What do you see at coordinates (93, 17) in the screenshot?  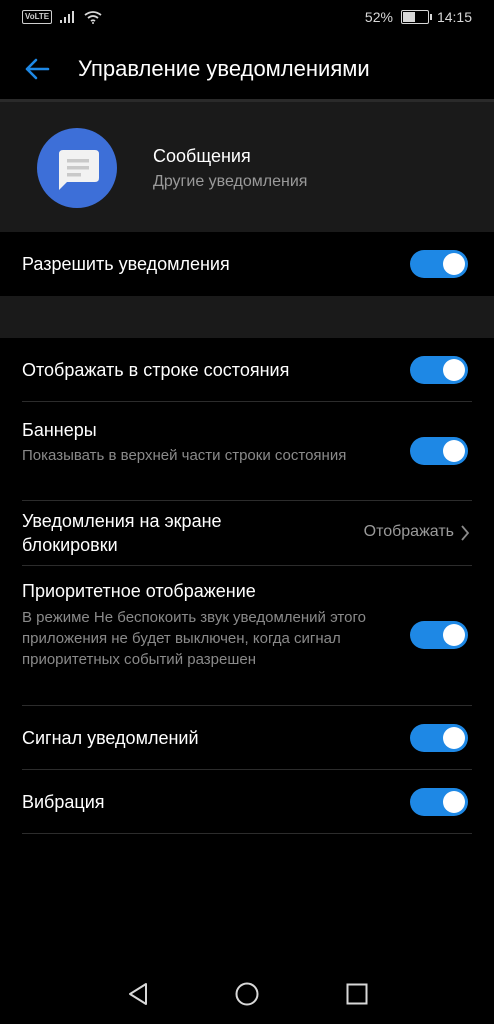 I see `wifi-icon` at bounding box center [93, 17].